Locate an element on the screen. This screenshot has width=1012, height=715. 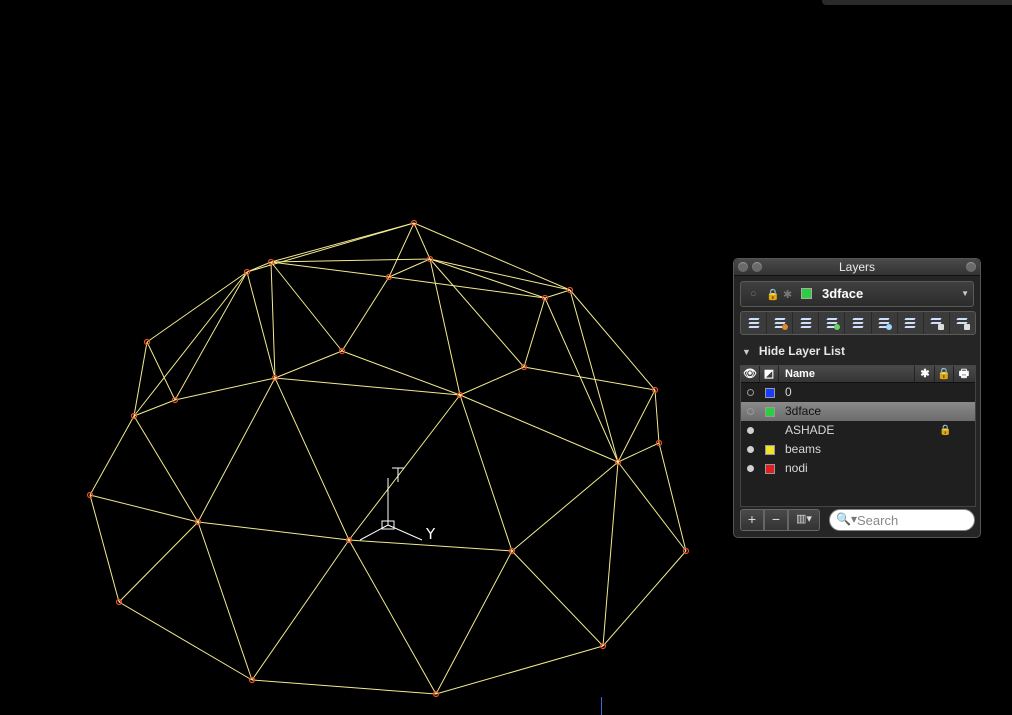
print-column-icon: 🖶 is located at coordinates (964, 374).